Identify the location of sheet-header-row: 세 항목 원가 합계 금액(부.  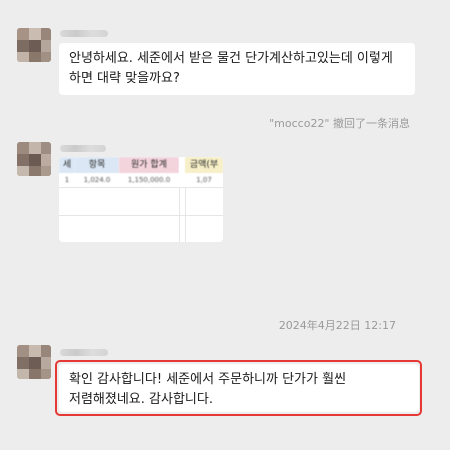
(141, 165).